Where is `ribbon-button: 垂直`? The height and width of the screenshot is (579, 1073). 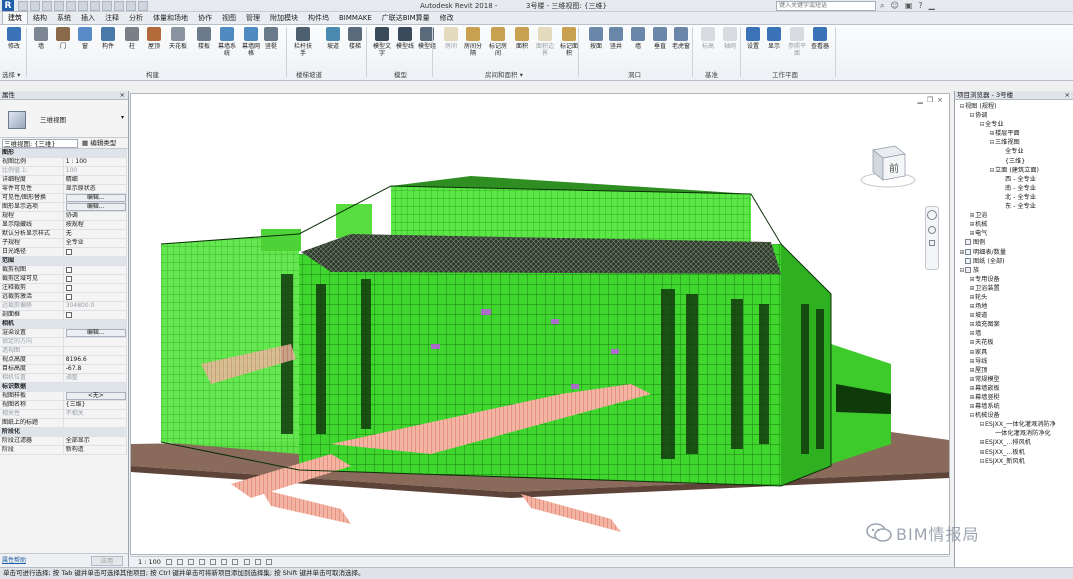 ribbon-button: 垂直 is located at coordinates (660, 47).